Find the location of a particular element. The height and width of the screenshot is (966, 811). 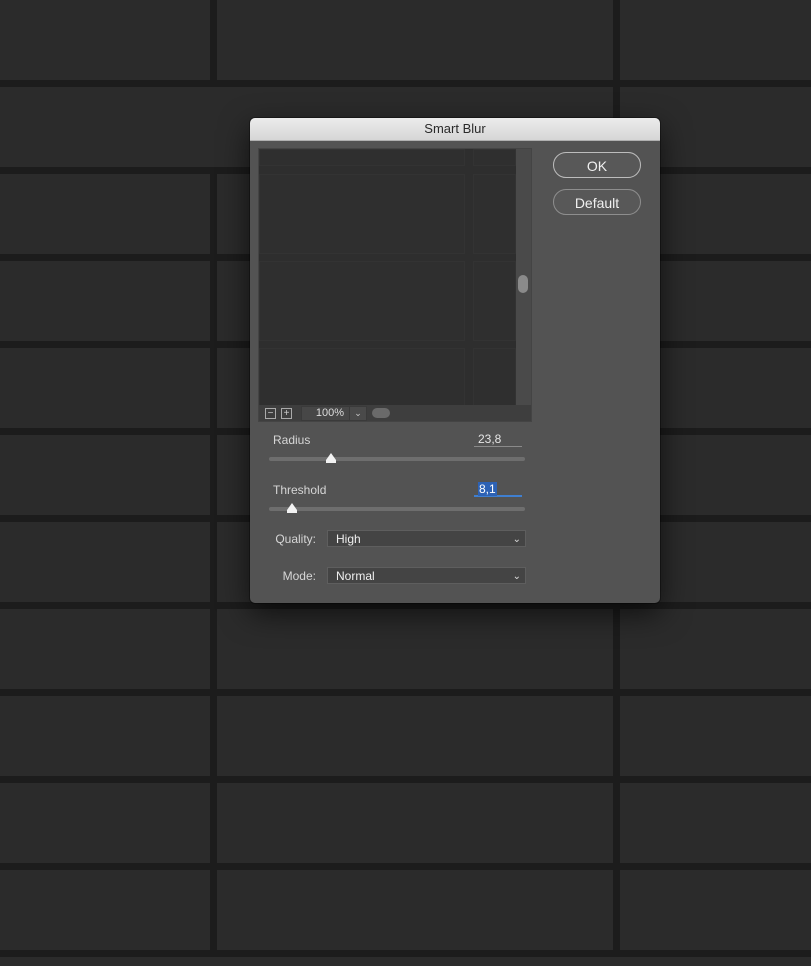

radius-slider-thumb is located at coordinates (331, 458).